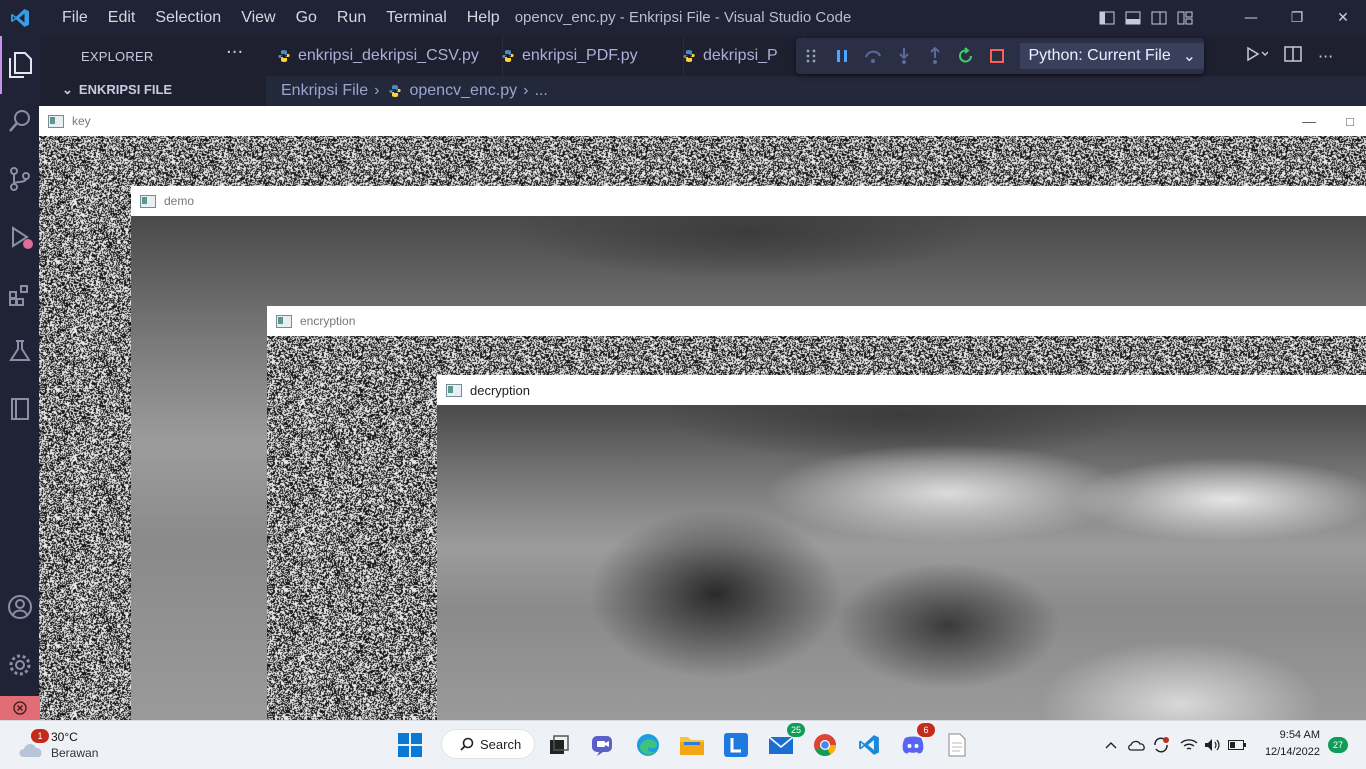 The height and width of the screenshot is (769, 1366). I want to click on file-explorer-icon, so click(692, 745).